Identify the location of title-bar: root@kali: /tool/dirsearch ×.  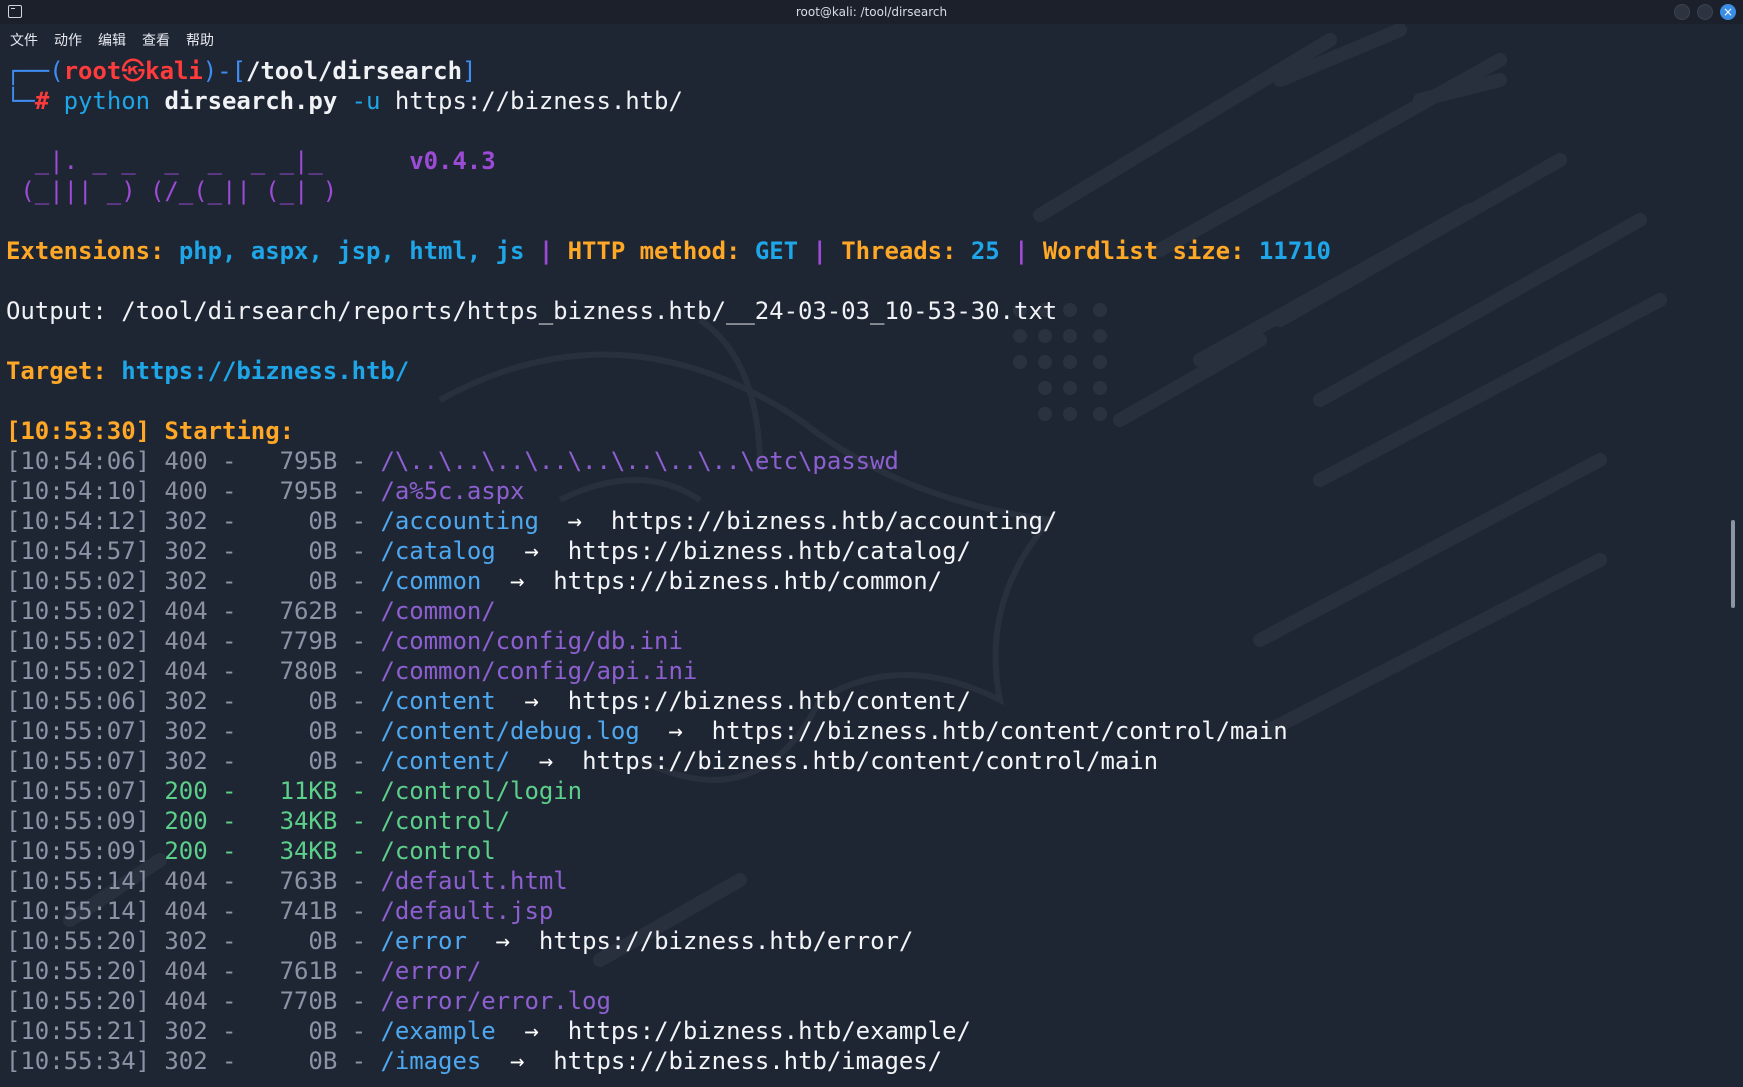
(871, 12).